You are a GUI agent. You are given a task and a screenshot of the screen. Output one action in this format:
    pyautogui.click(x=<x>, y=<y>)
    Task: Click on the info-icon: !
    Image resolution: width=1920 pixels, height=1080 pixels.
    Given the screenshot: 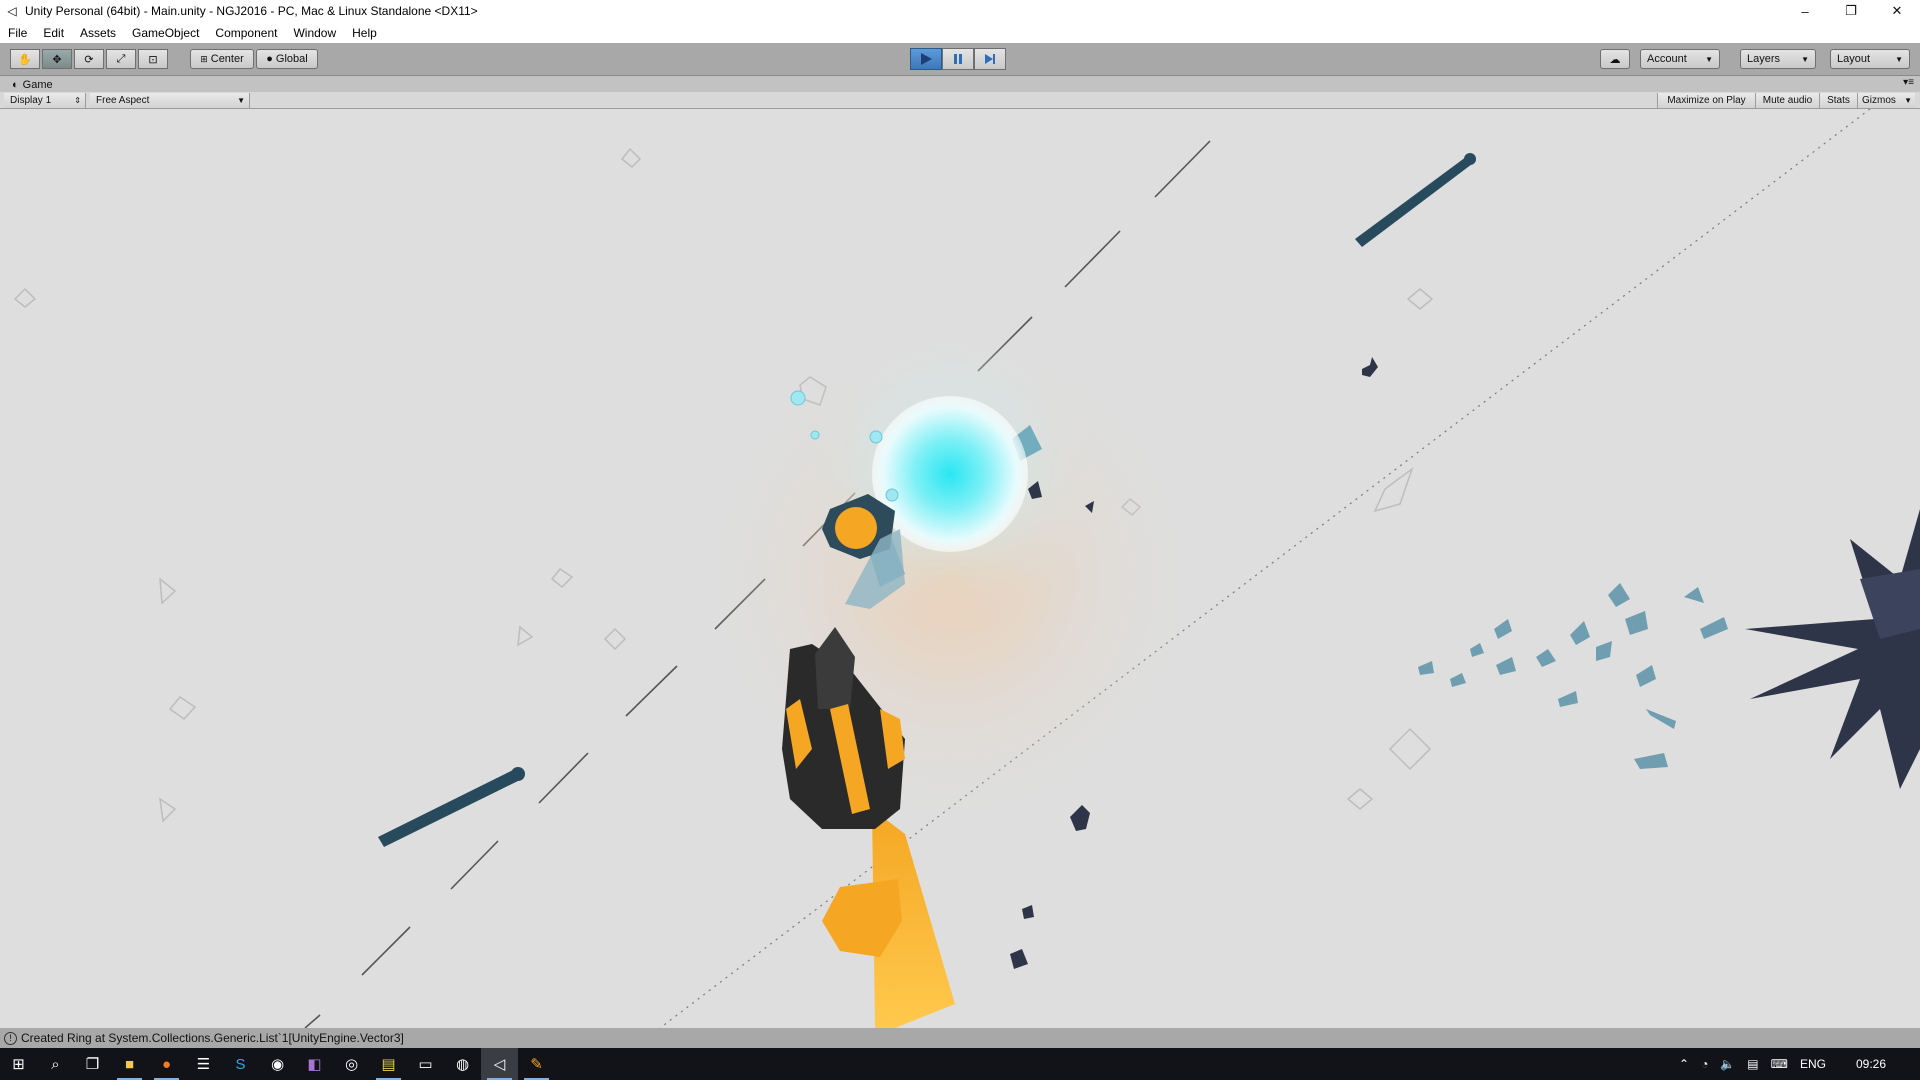 What is the action you would take?
    pyautogui.click(x=10, y=1038)
    